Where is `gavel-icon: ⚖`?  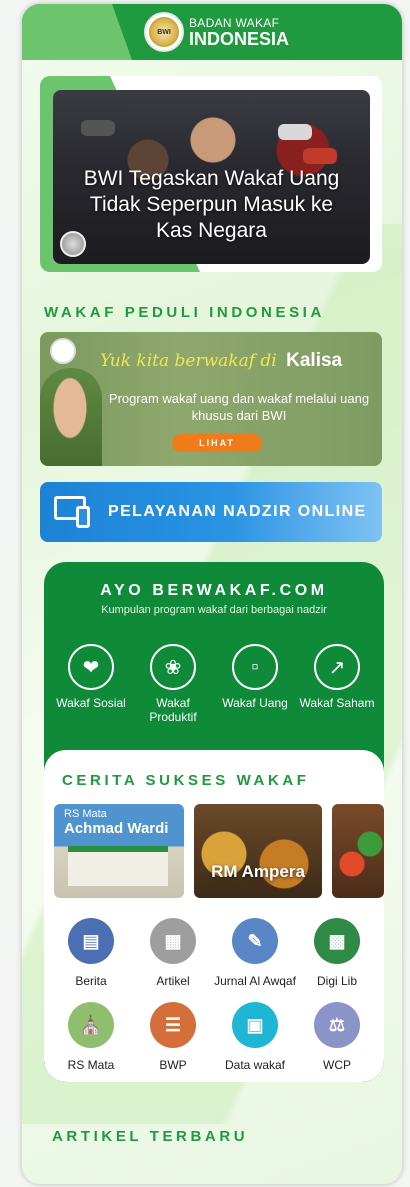
gavel-icon: ⚖ is located at coordinates (337, 1025).